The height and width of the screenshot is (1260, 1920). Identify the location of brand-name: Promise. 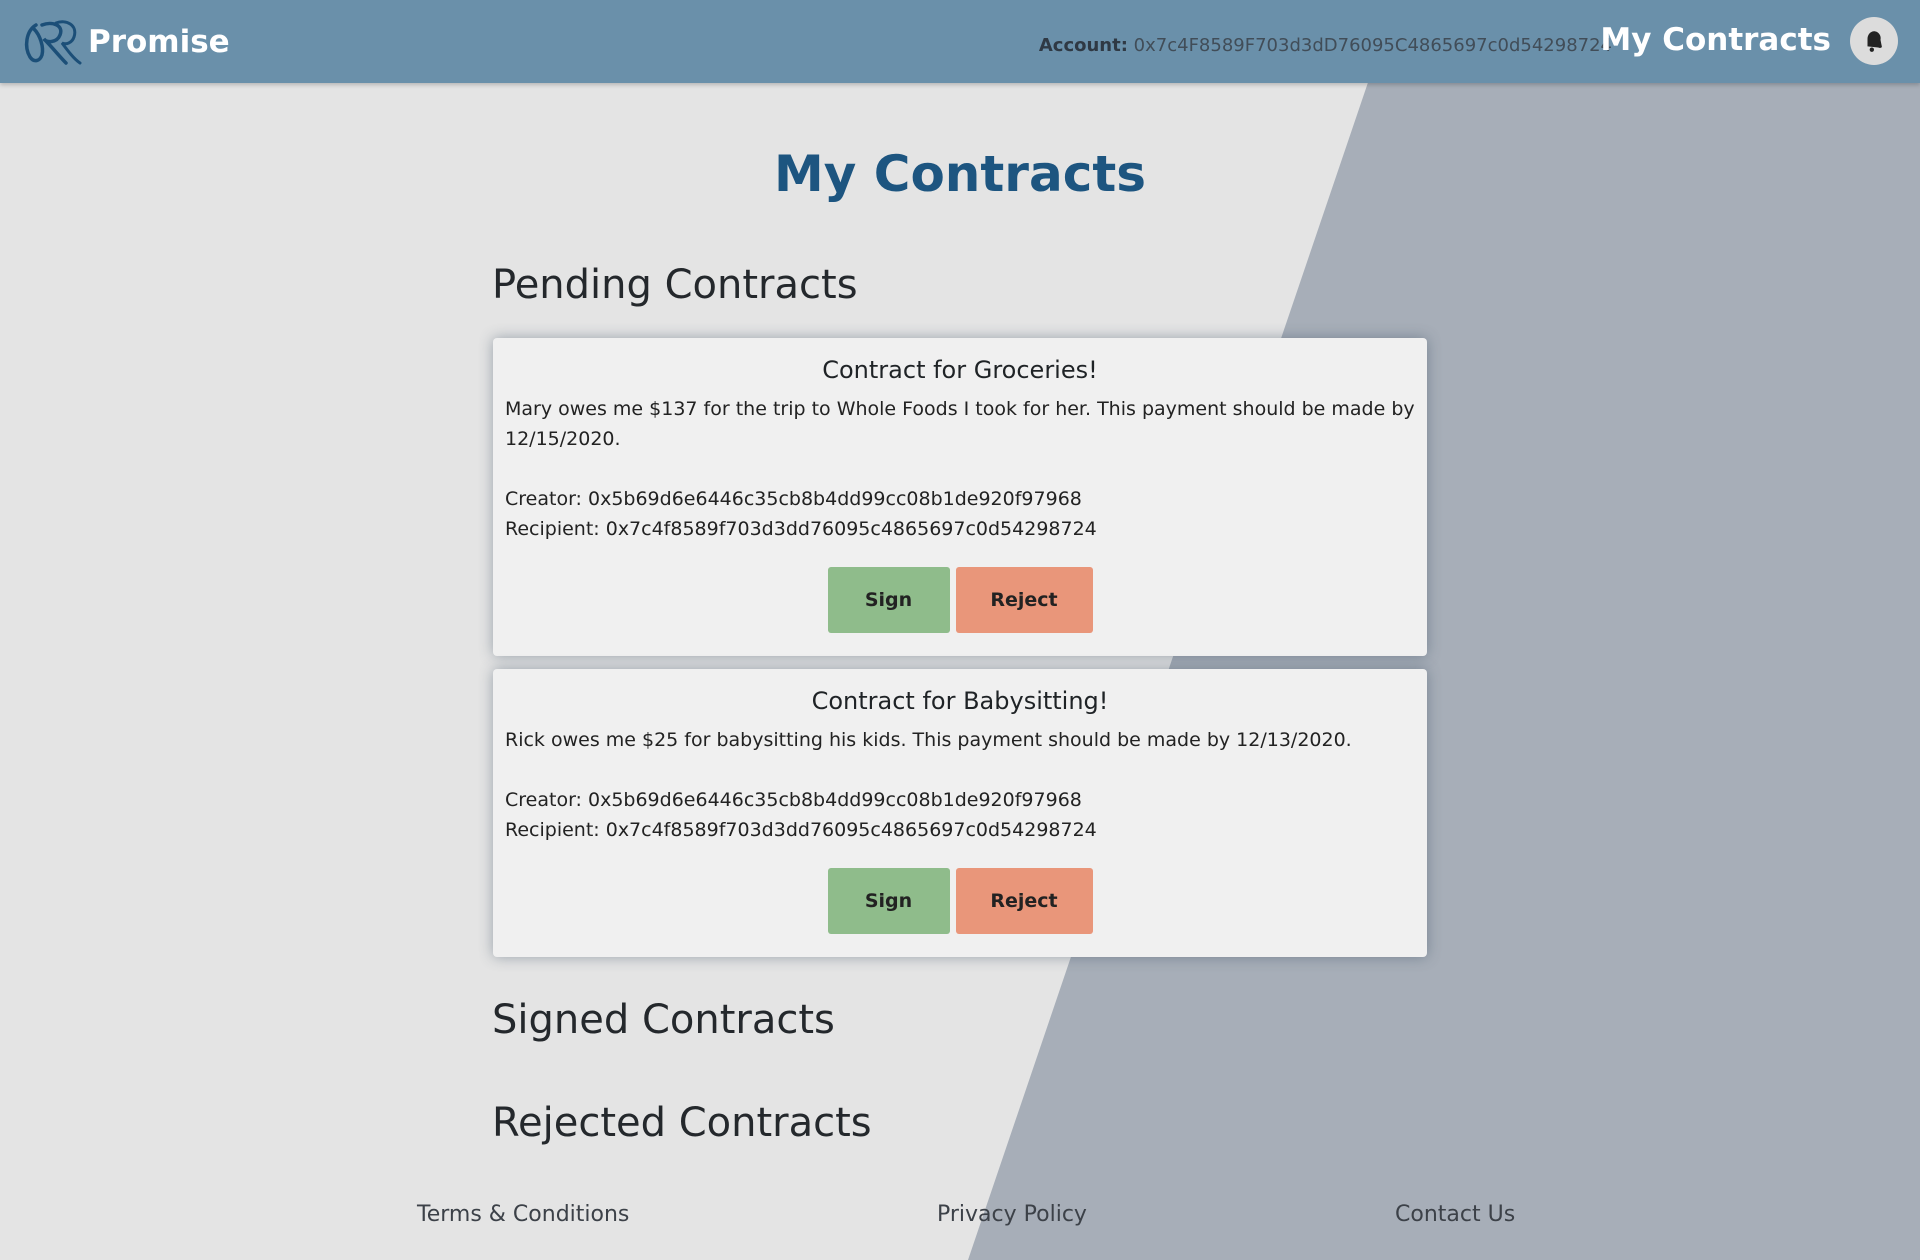
(159, 42).